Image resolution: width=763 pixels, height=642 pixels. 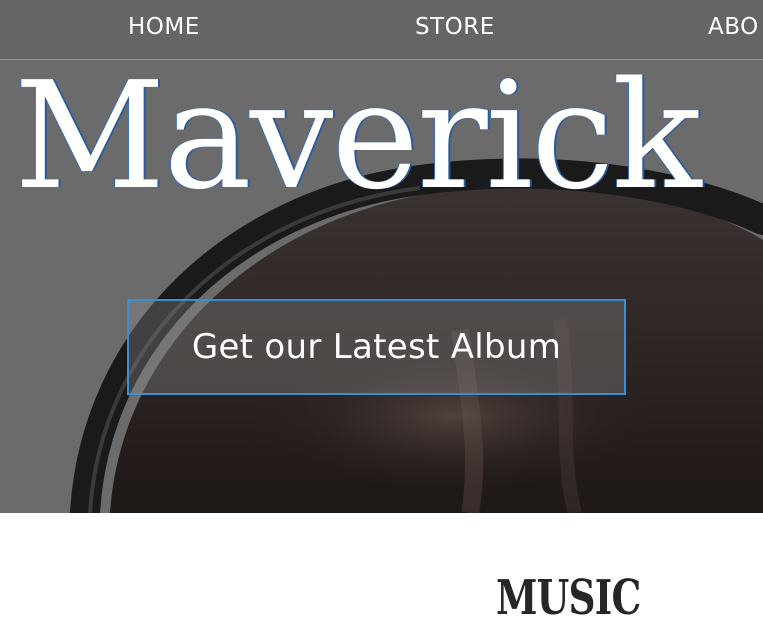 What do you see at coordinates (733, 27) in the screenshot?
I see `nav-item-about: ABO` at bounding box center [733, 27].